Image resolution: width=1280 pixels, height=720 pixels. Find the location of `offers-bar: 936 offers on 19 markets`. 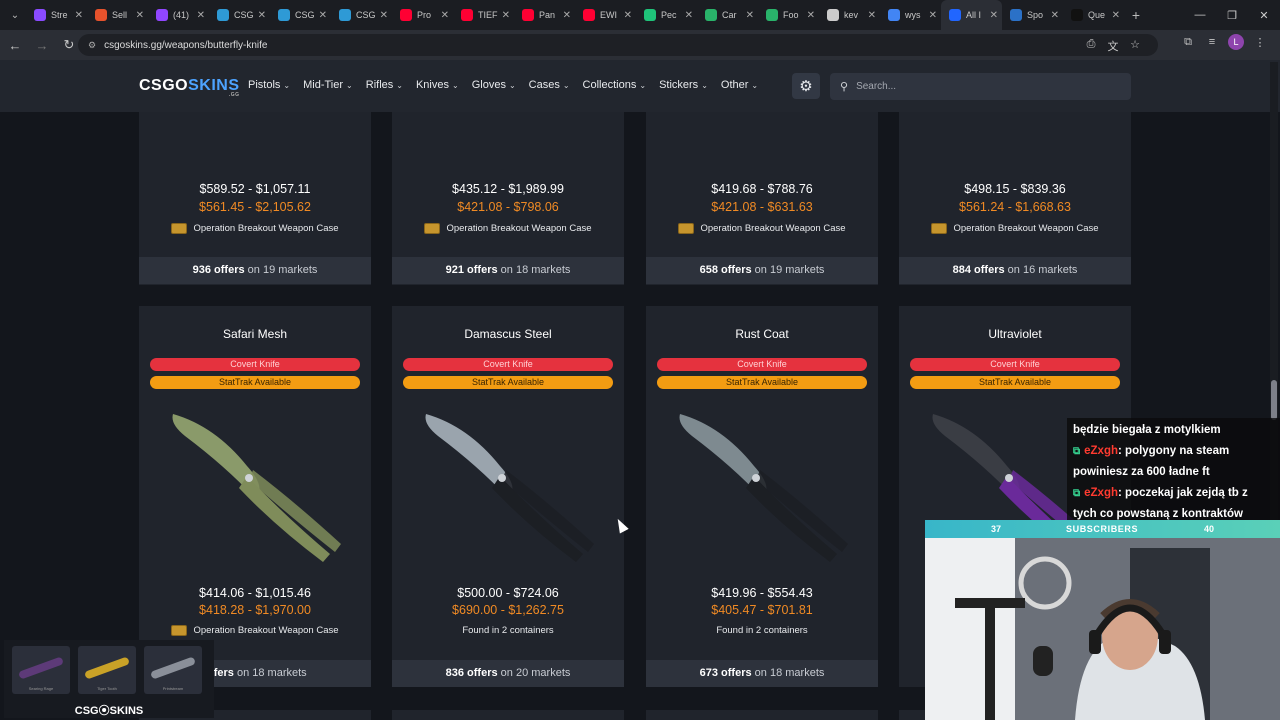

offers-bar: 936 offers on 19 markets is located at coordinates (255, 270).